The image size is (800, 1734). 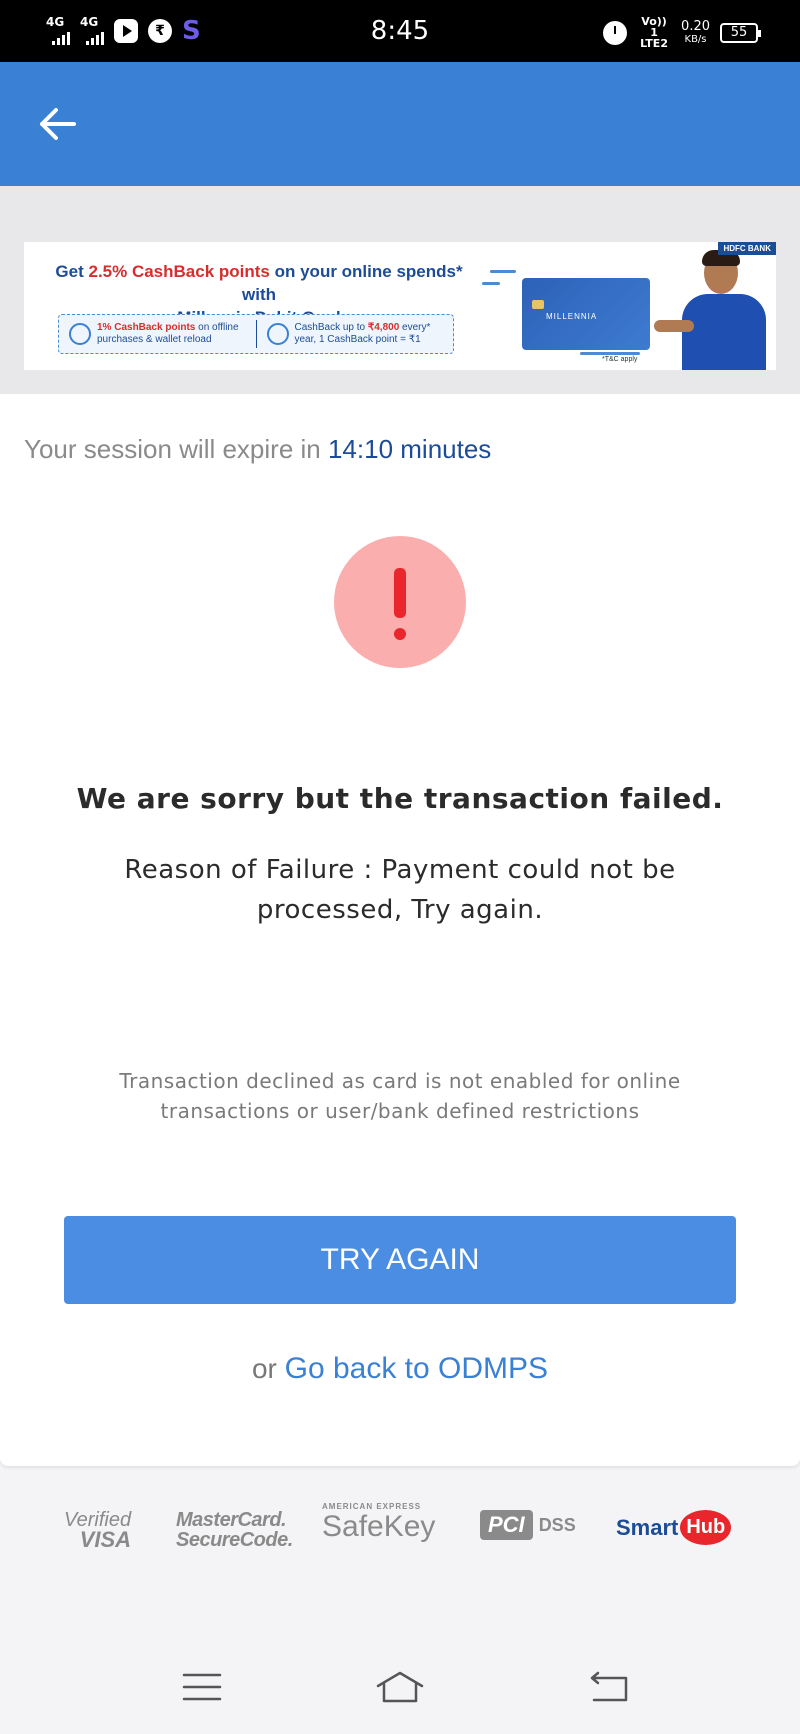 I want to click on smarthub-b: Hub, so click(x=706, y=1527).